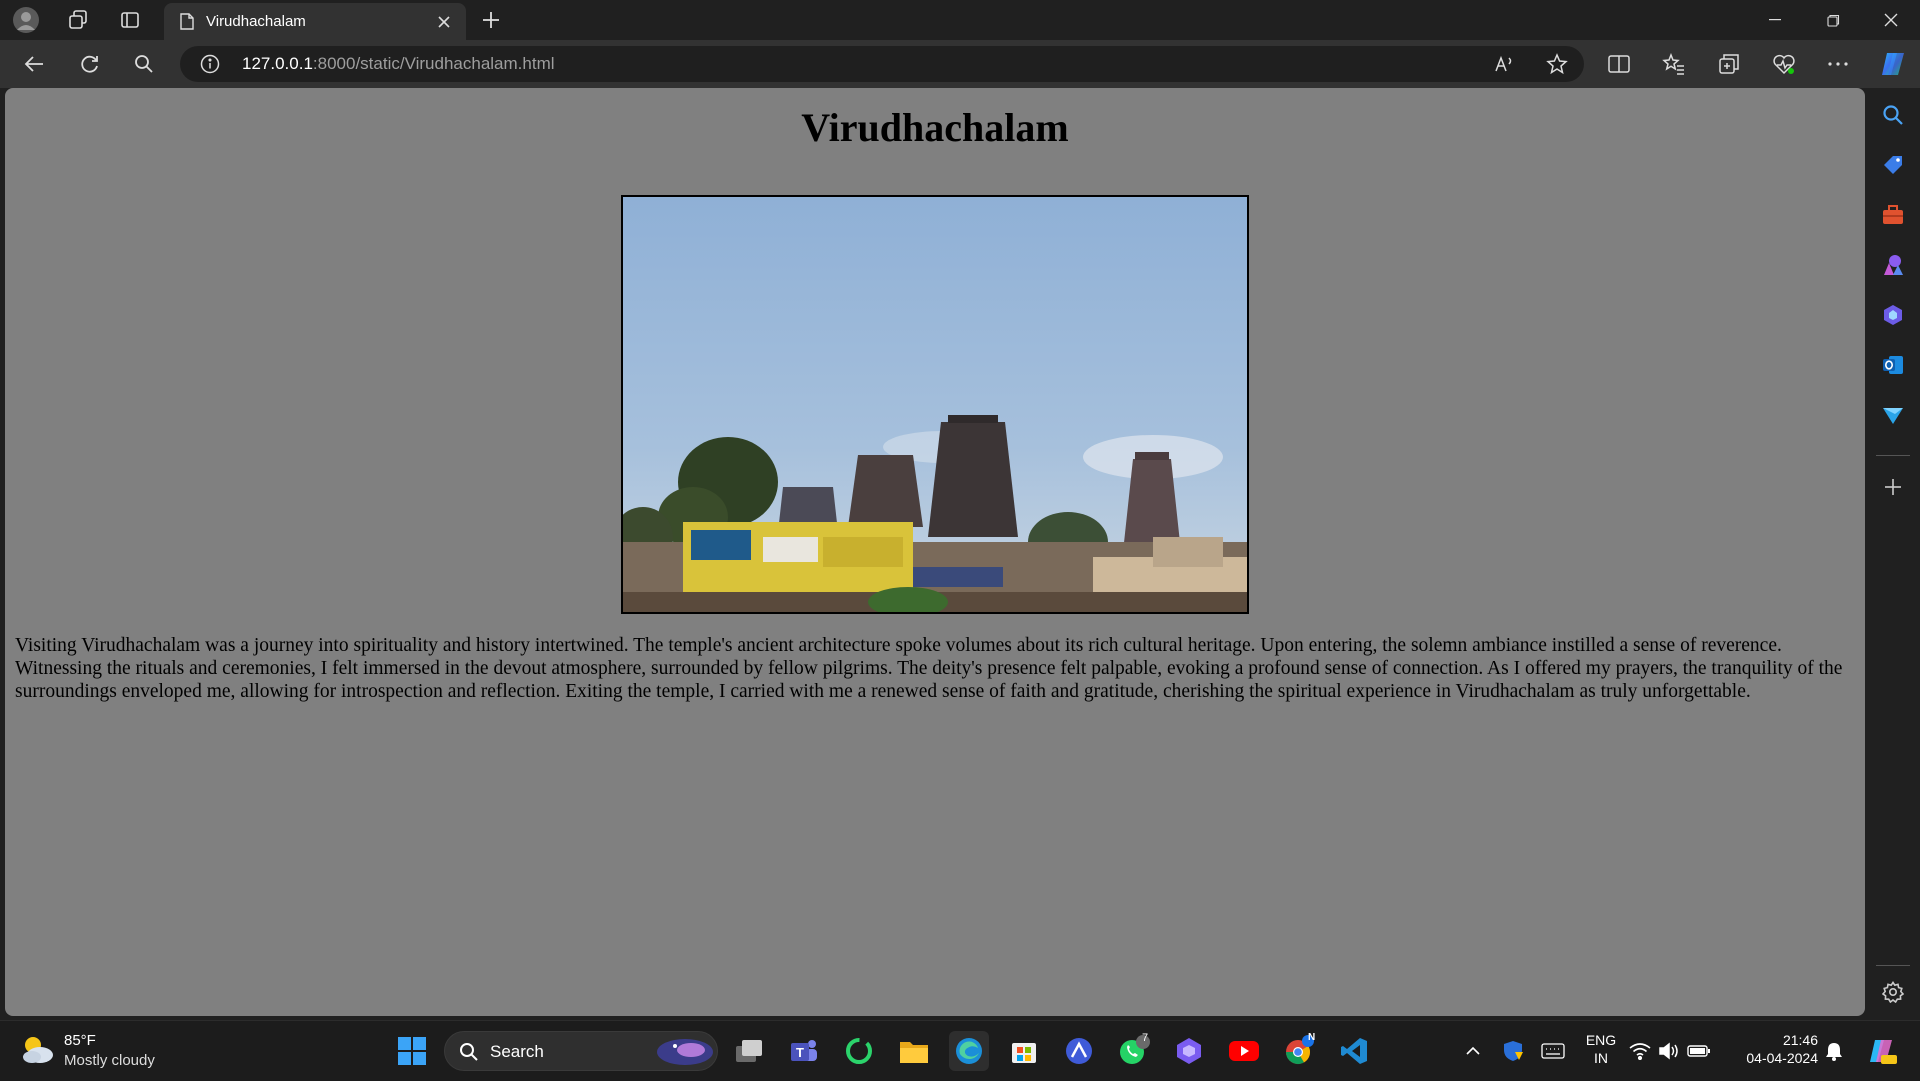 The height and width of the screenshot is (1081, 1920). Describe the element at coordinates (1784, 64) in the screenshot. I see `browser-essentials-icon` at that location.